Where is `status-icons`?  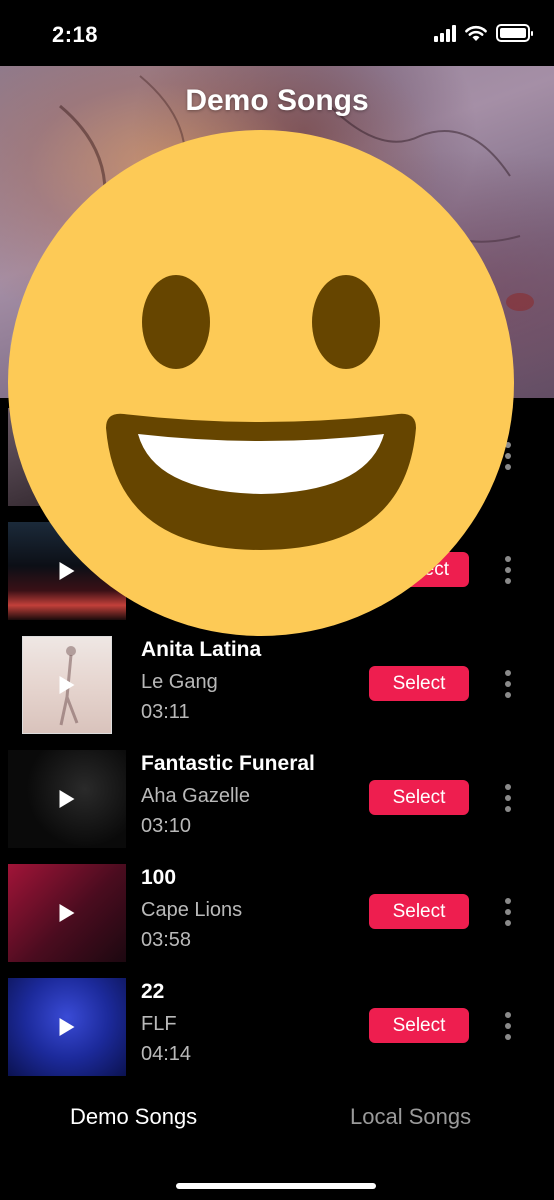
status-icons is located at coordinates (483, 33).